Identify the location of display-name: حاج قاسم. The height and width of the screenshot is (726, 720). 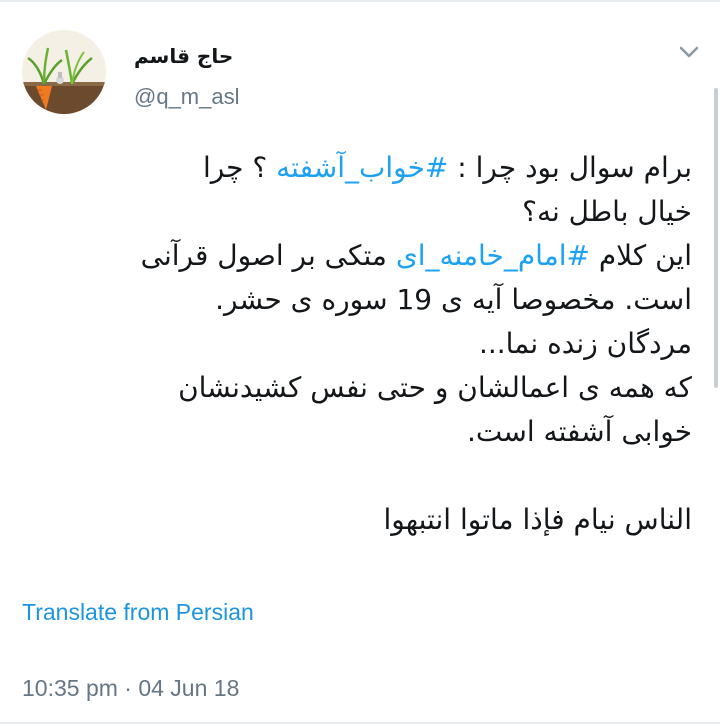
(183, 56).